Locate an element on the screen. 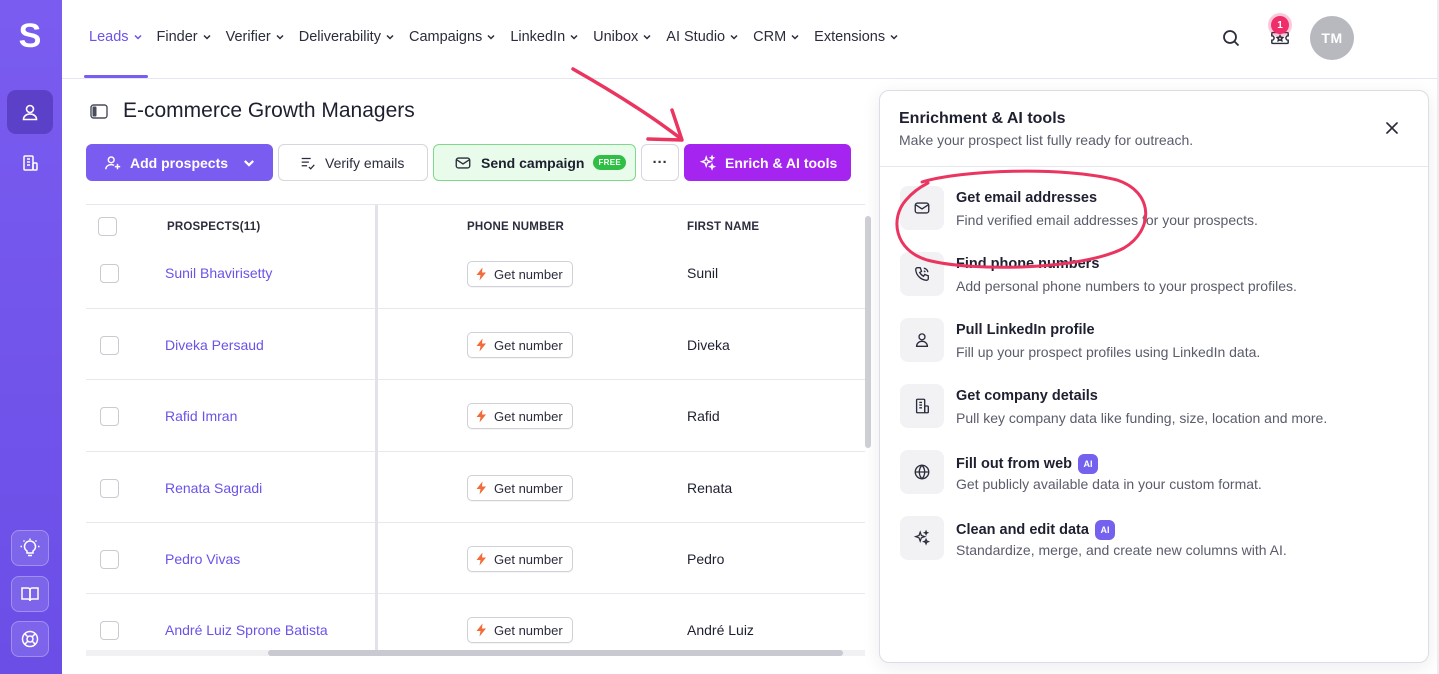  rail-companies-button is located at coordinates (30, 163).